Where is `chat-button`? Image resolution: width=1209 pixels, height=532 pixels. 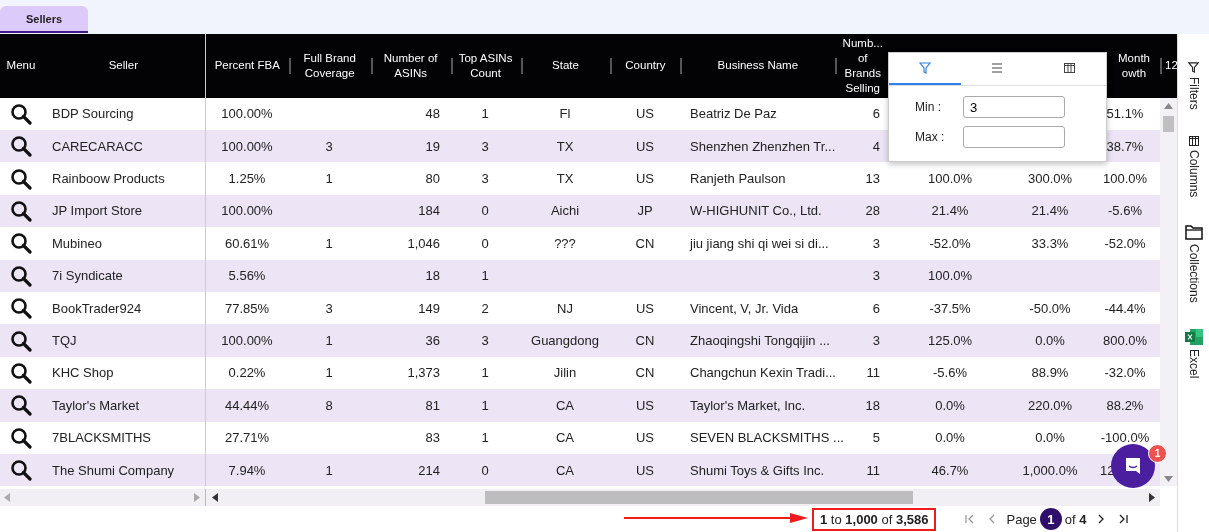
chat-button is located at coordinates (1133, 466).